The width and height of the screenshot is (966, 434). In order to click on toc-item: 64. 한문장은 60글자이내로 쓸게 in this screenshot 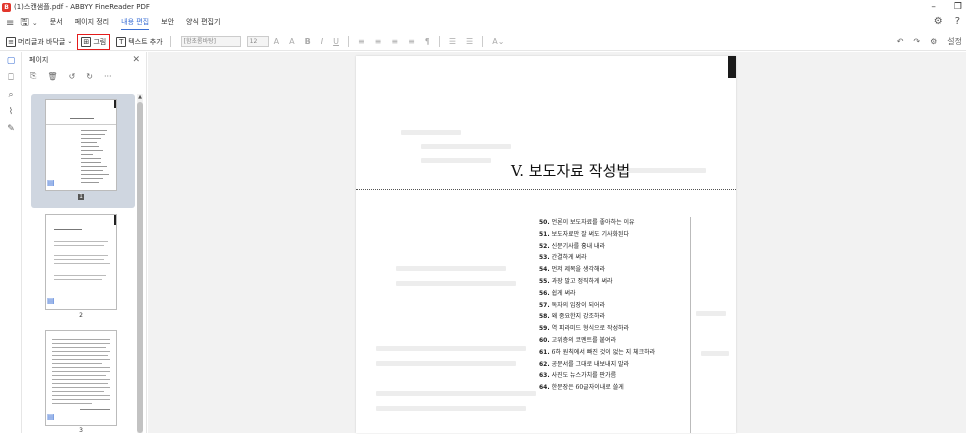, I will do `click(581, 388)`.